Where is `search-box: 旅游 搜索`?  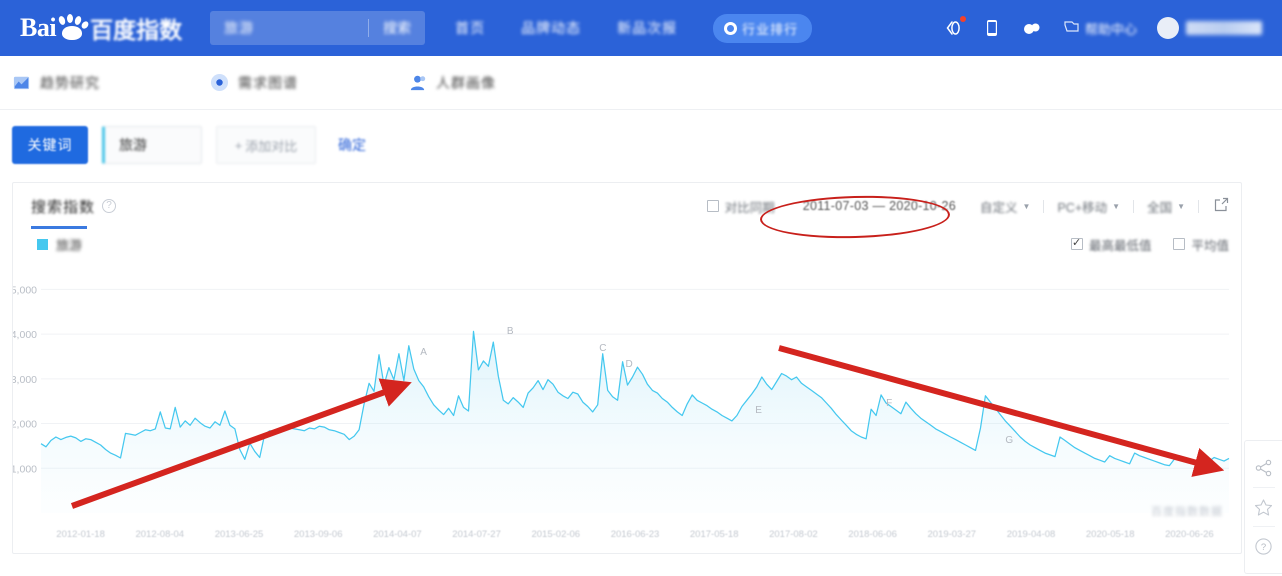 search-box: 旅游 搜索 is located at coordinates (318, 28).